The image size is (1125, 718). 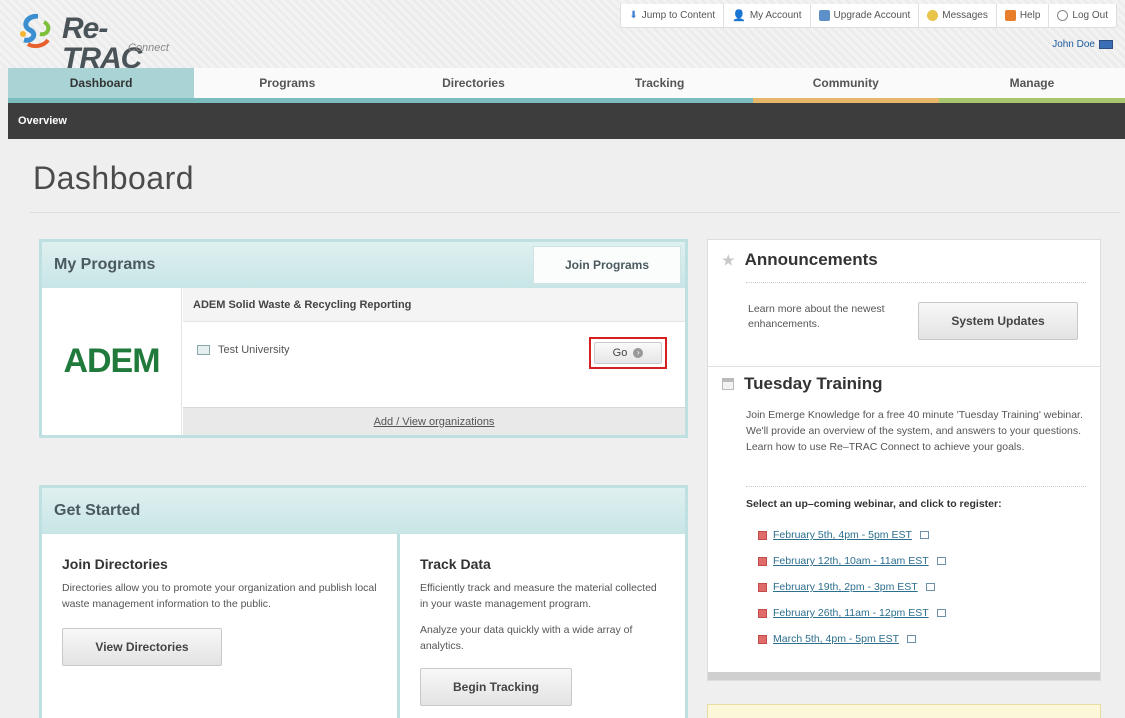 I want to click on webinar-date: February 26th, 11am - 12pm EST, so click(x=851, y=613).